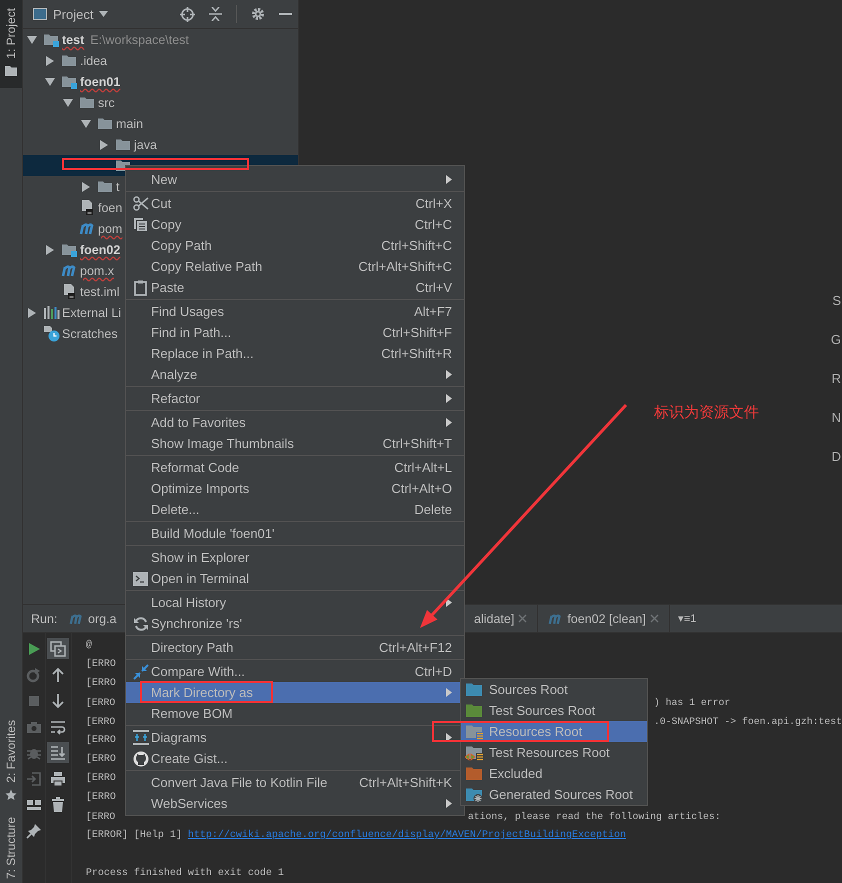  Describe the element at coordinates (748, 722) in the screenshot. I see `console-text: .0-SNAPSHOT -> foen.api.gzh:test` at that location.